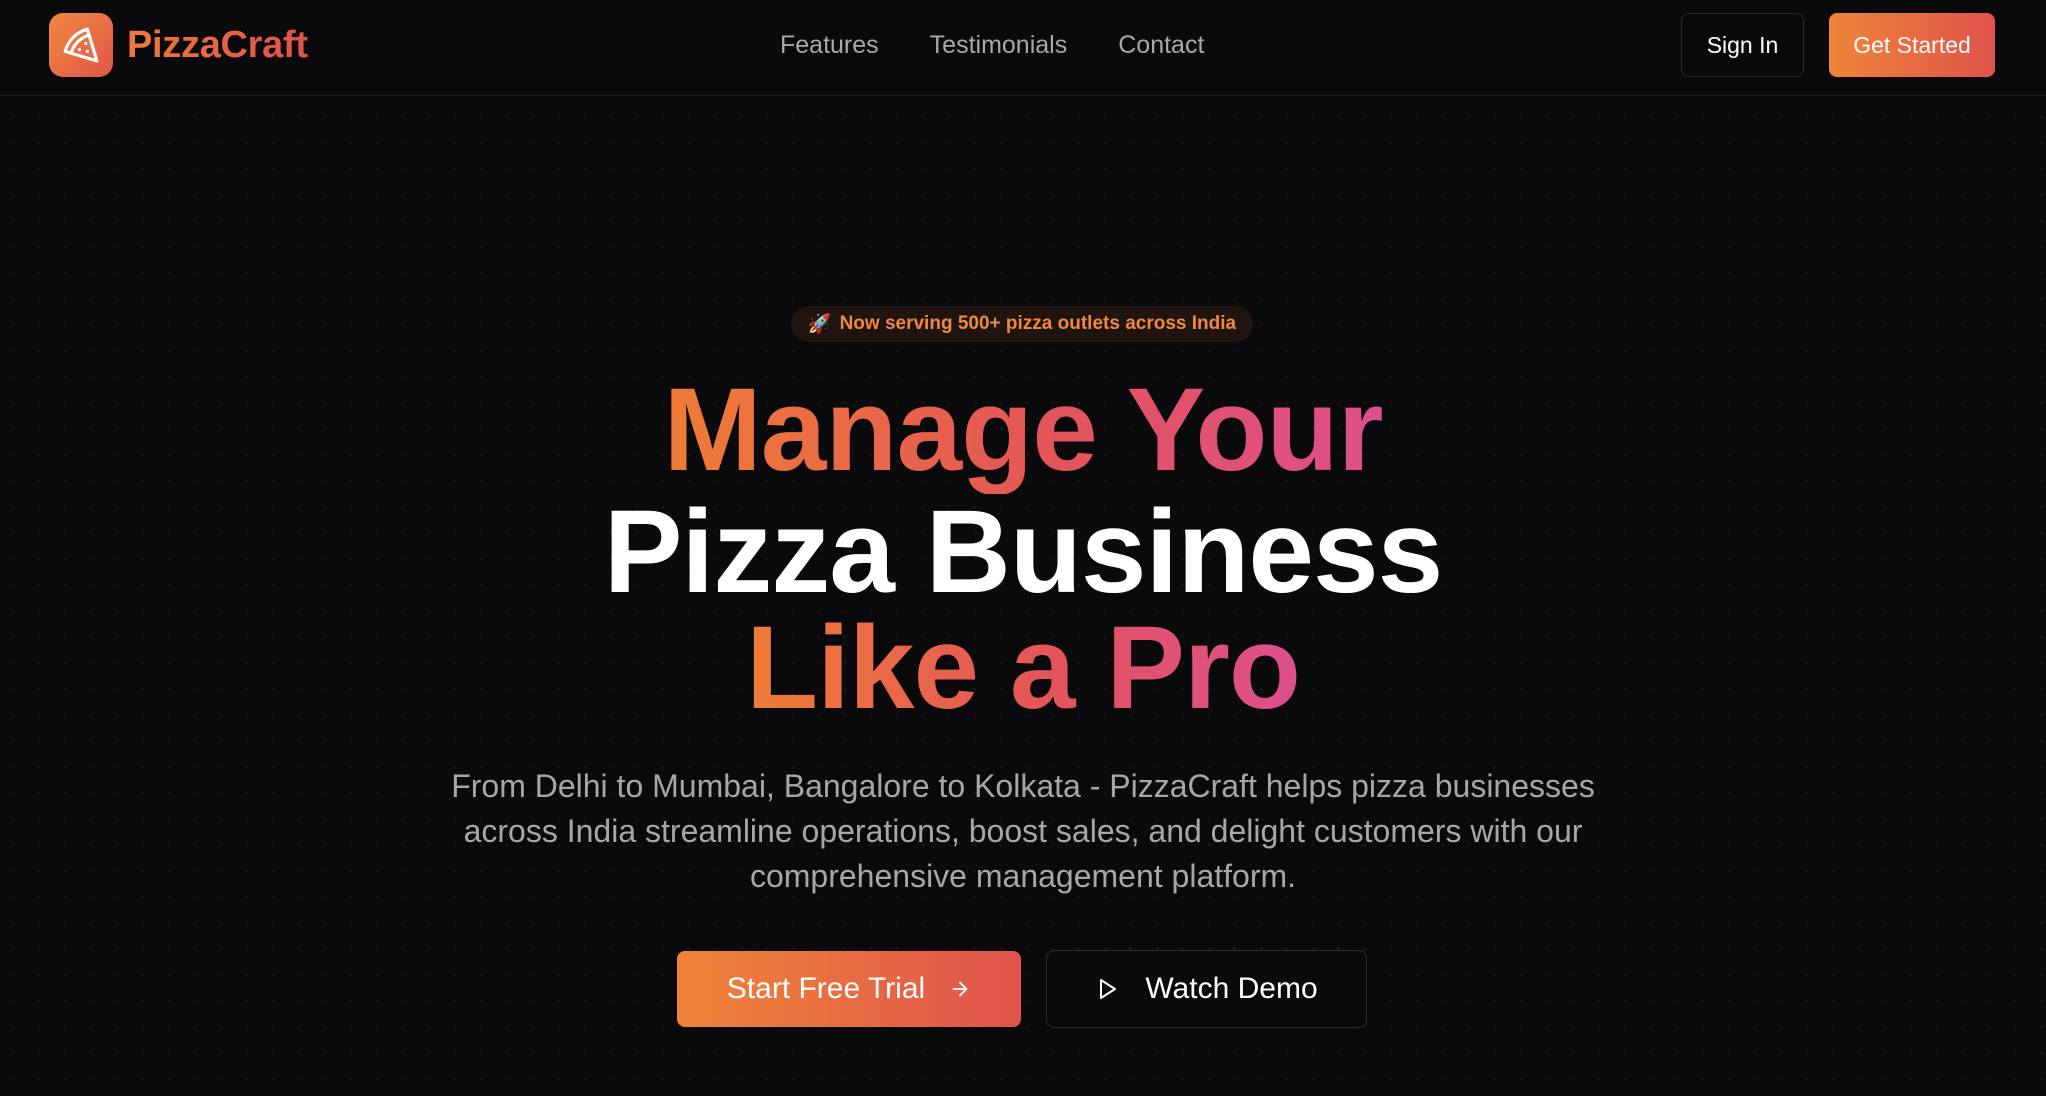  What do you see at coordinates (819, 324) in the screenshot?
I see `rocket-icon: 🚀` at bounding box center [819, 324].